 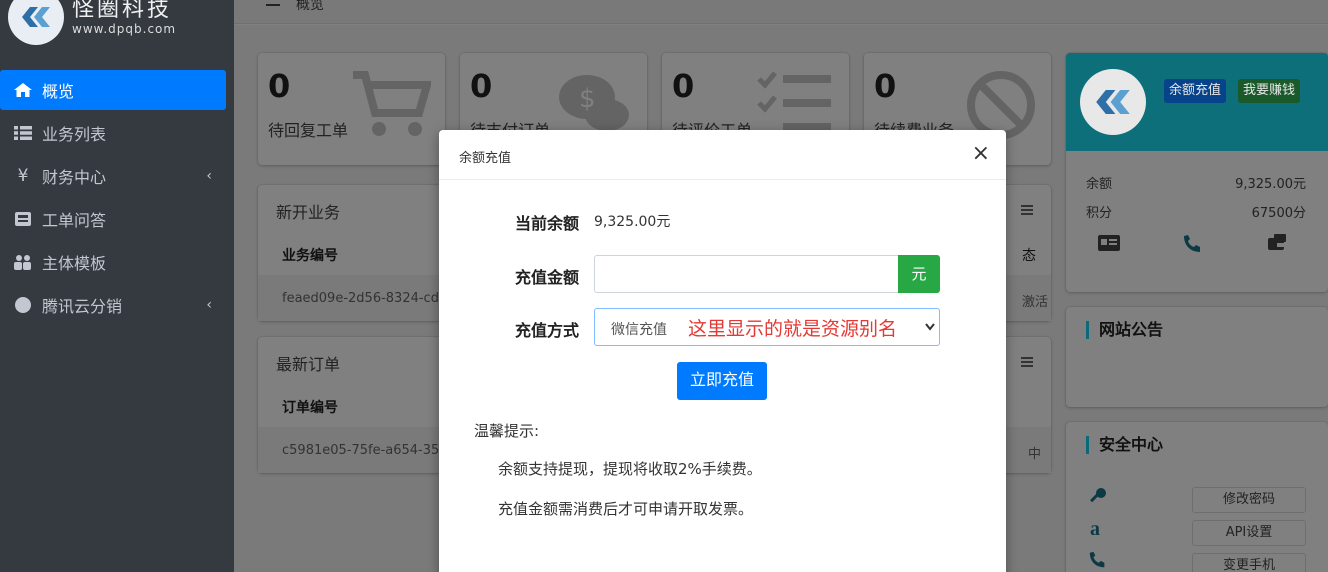 I want to click on account-card: 余额充值 我要赚钱 余额 9,325.00元 积分 67500分, so click(x=1197, y=172).